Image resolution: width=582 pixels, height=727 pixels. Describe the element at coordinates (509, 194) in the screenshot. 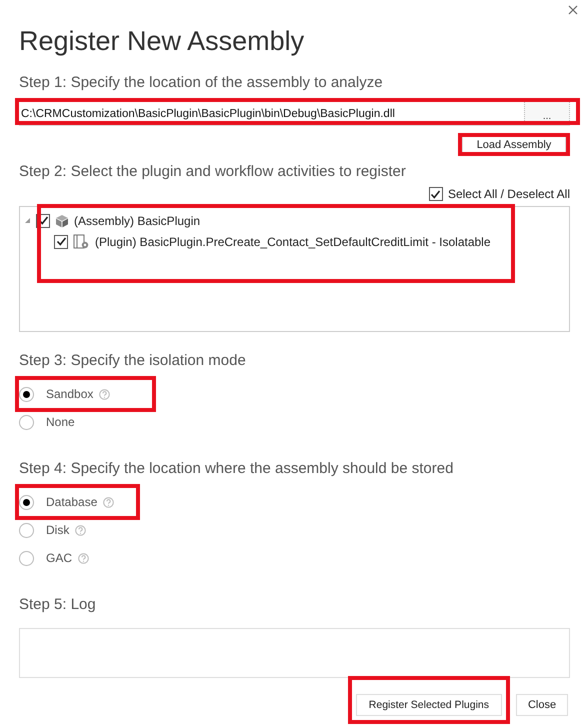

I see `checkbox-label: Select All / Deselect All` at that location.